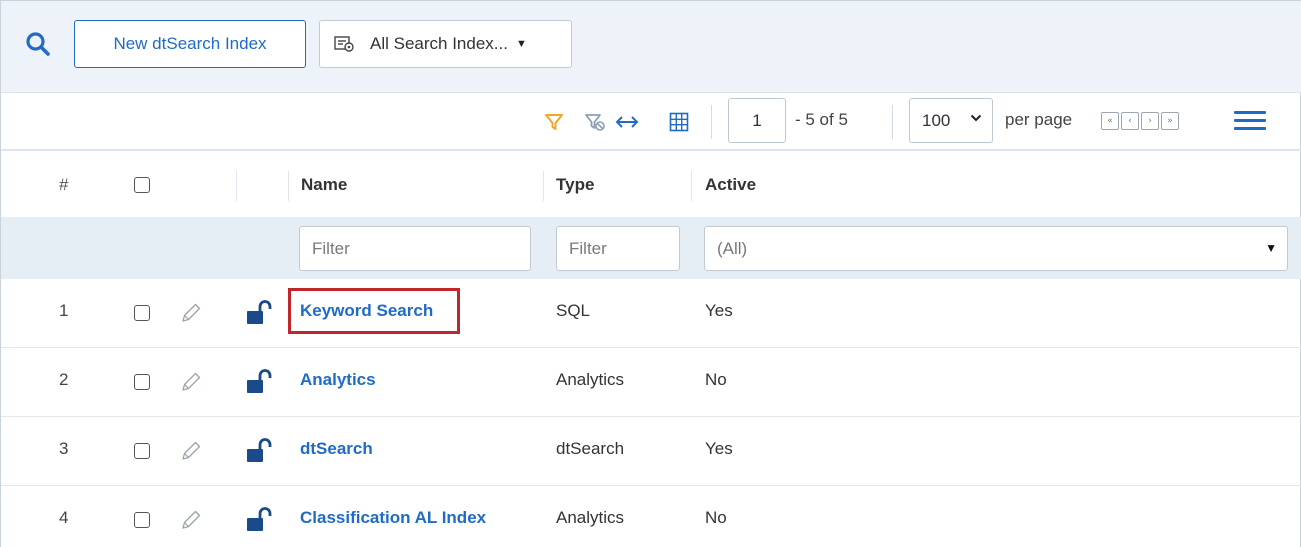 This screenshot has width=1301, height=547. What do you see at coordinates (996, 248) in the screenshot?
I see `active-filter-select: (All) ▼` at bounding box center [996, 248].